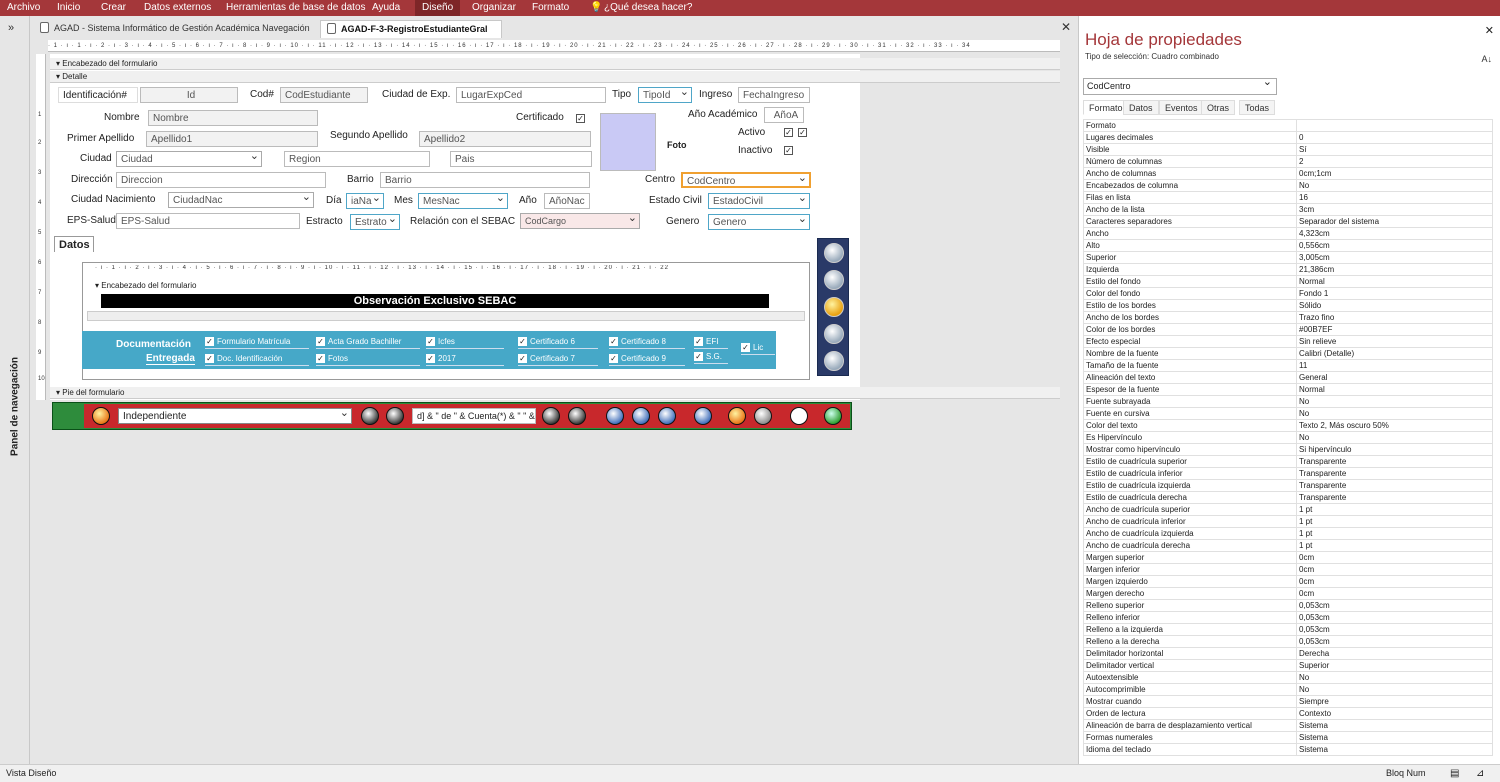 The height and width of the screenshot is (782, 1500). What do you see at coordinates (438, 8) in the screenshot?
I see `menu-diseno: Diseño` at bounding box center [438, 8].